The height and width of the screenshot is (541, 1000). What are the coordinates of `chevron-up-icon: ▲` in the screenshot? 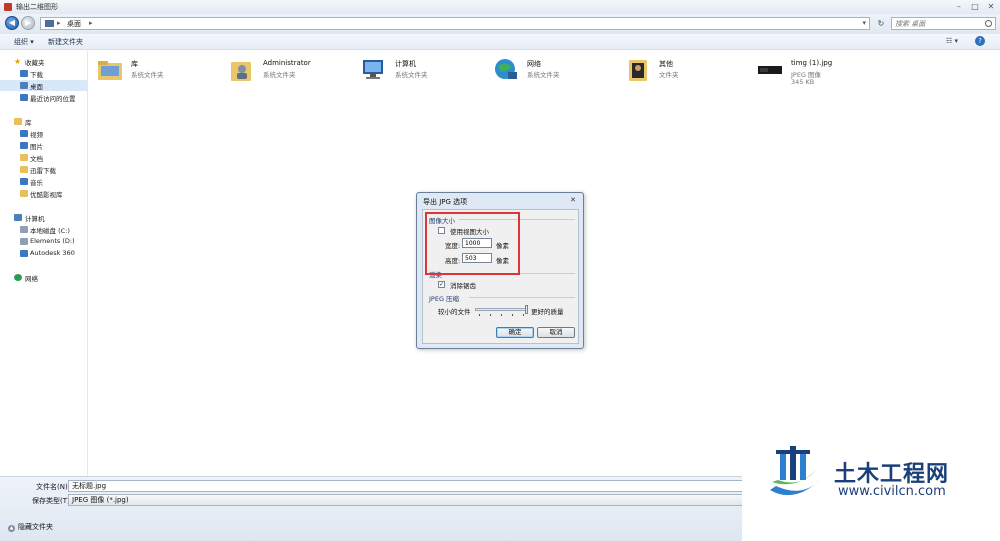 It's located at (11, 528).